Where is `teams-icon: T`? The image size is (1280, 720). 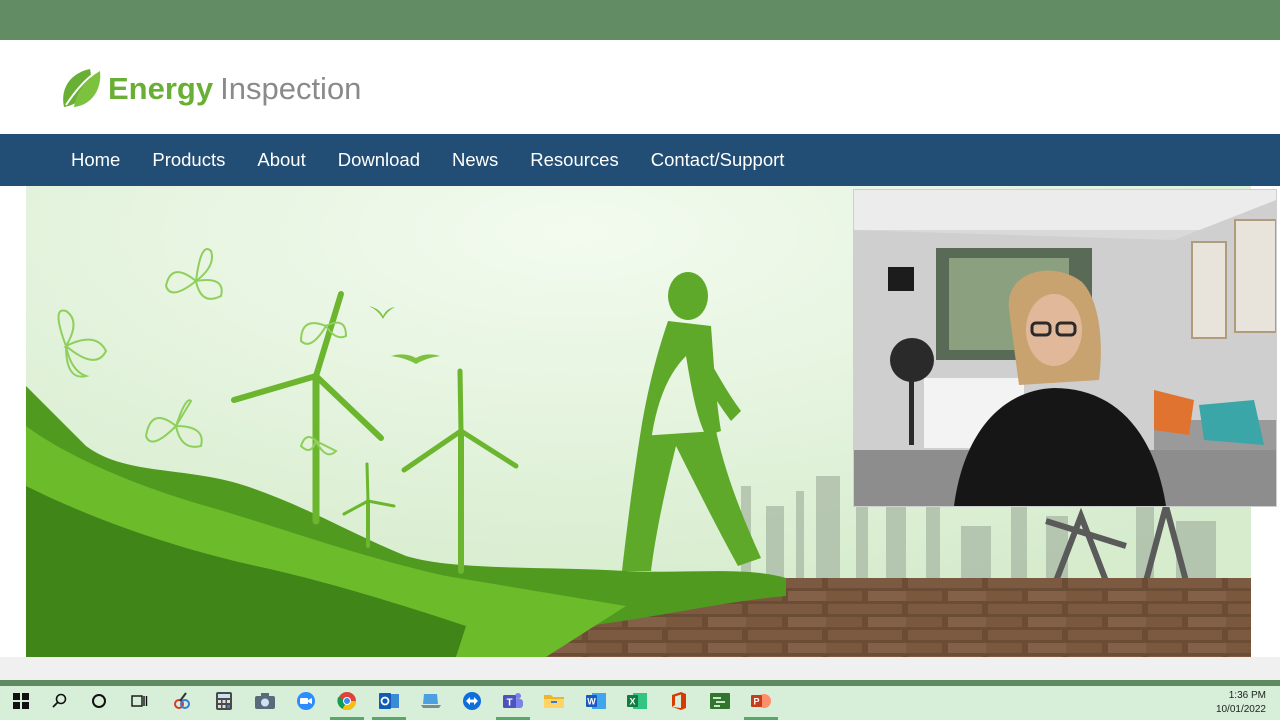
teams-icon: T is located at coordinates (513, 701).